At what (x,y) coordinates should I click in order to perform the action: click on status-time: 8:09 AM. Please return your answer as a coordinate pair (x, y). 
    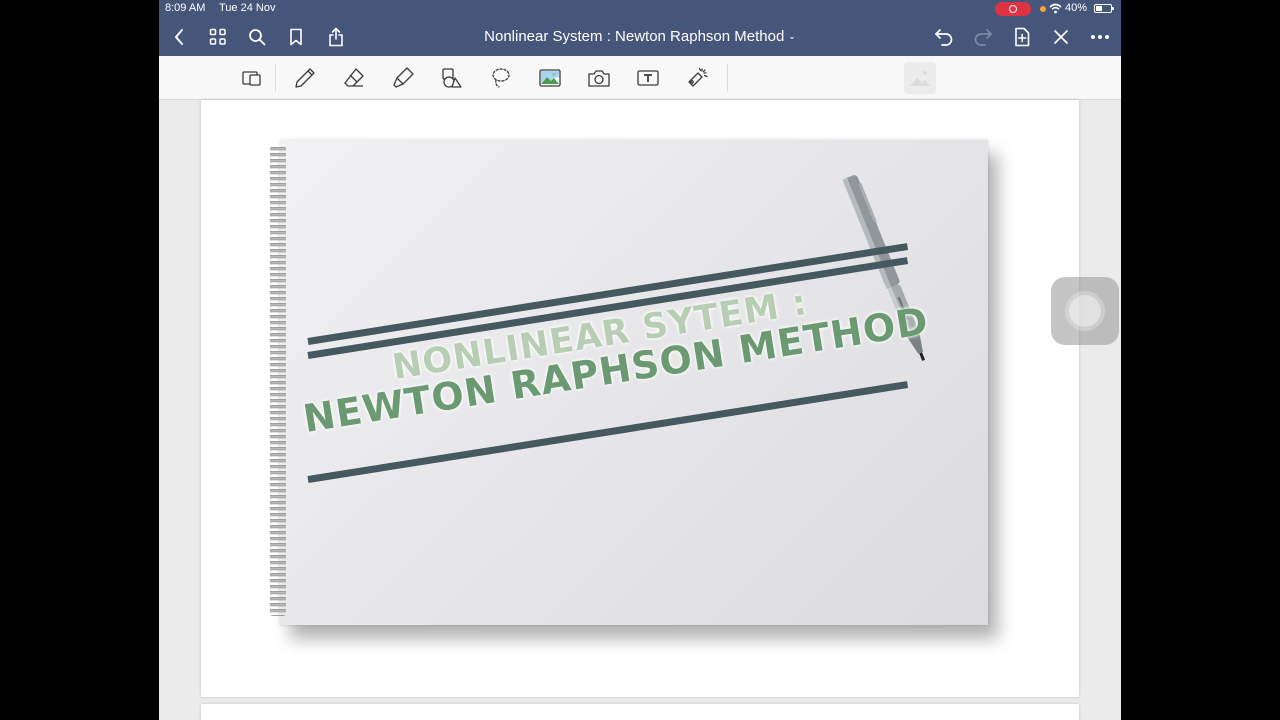
    Looking at the image, I should click on (185, 8).